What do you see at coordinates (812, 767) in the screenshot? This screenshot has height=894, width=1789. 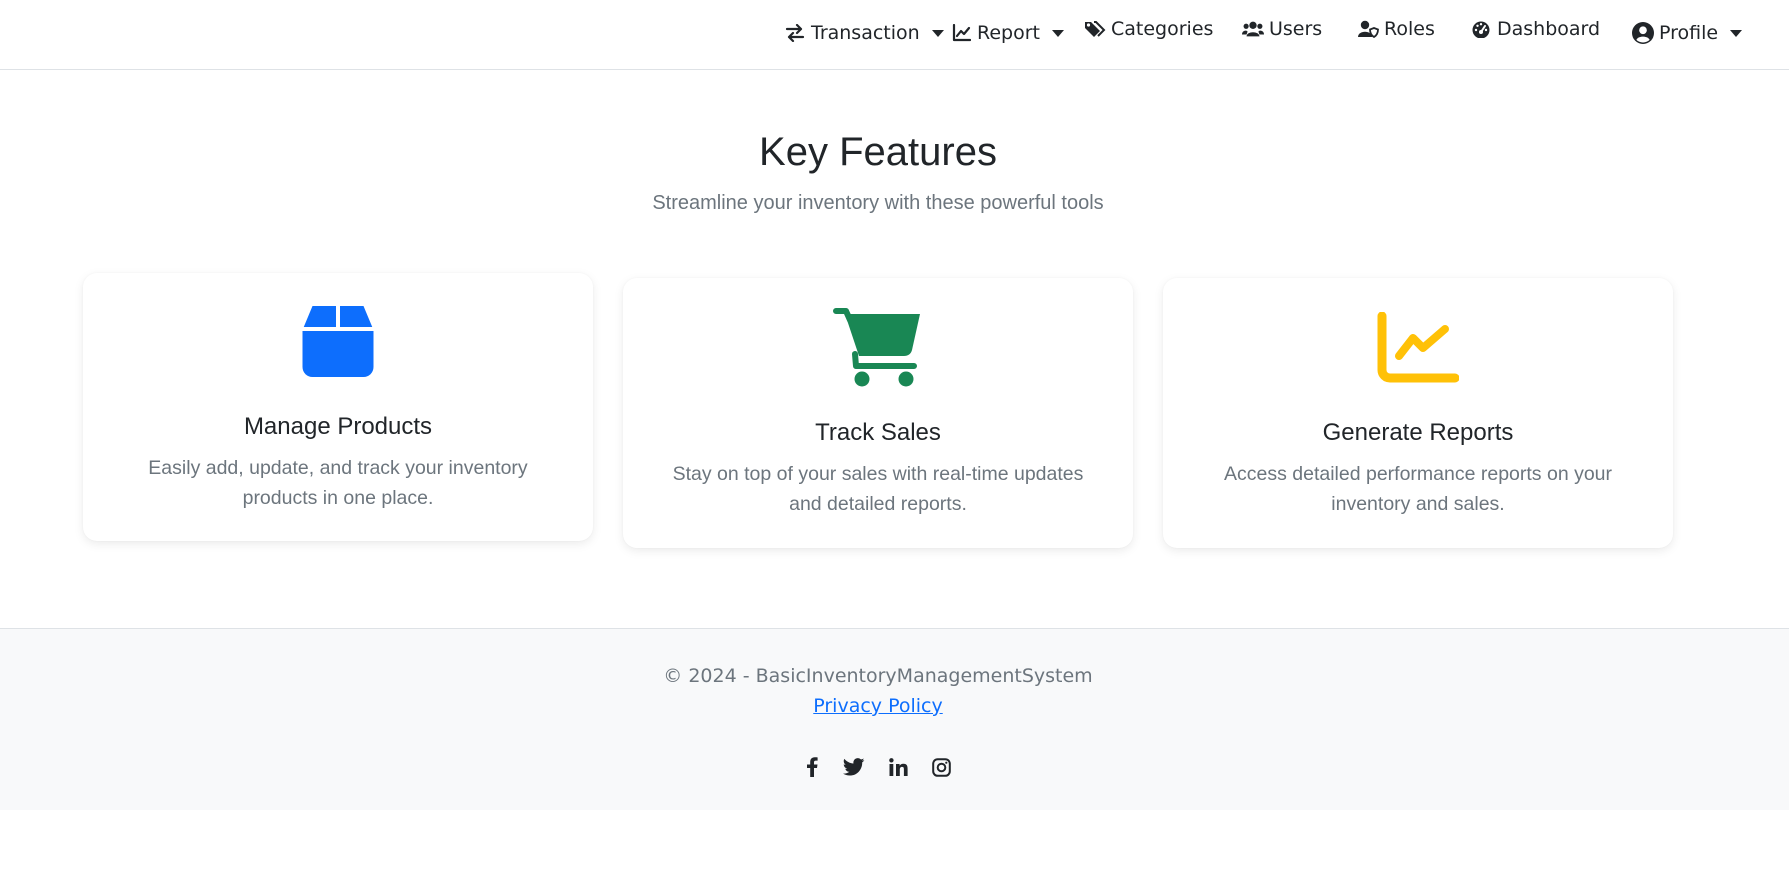 I see `facebook-icon` at bounding box center [812, 767].